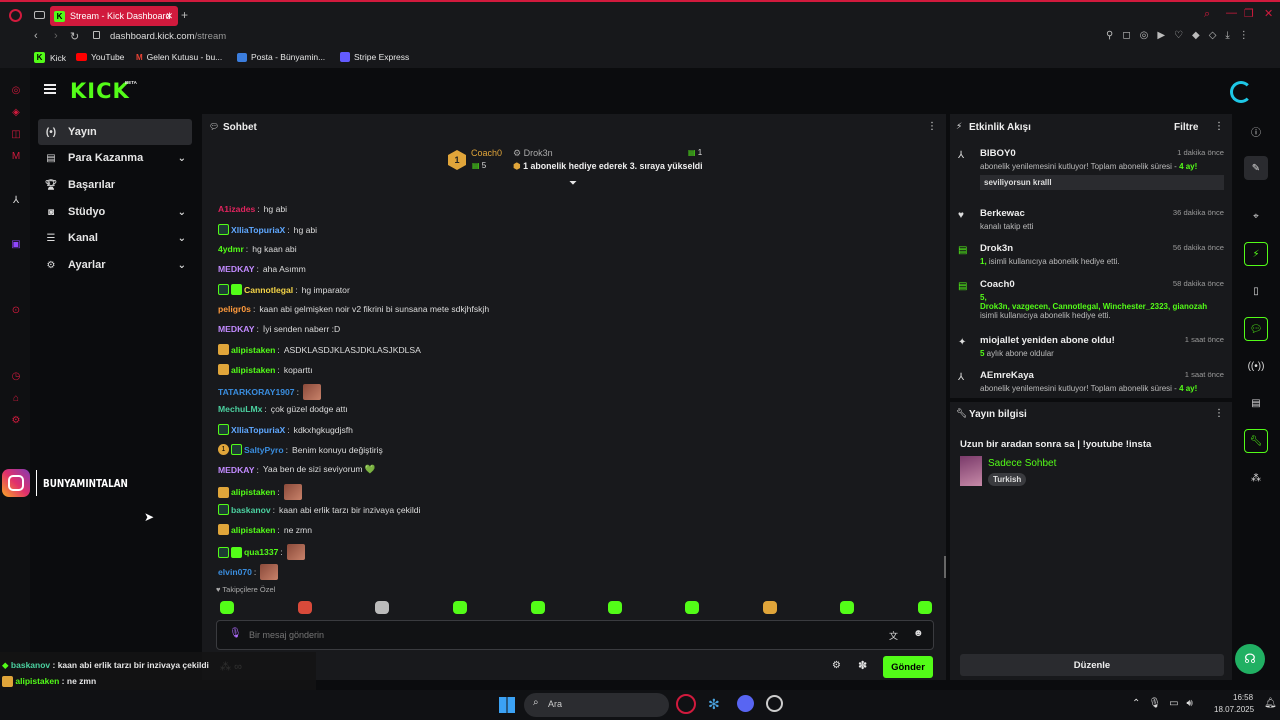 The width and height of the screenshot is (1280, 720). What do you see at coordinates (1250, 659) in the screenshot?
I see `support-chat-button: ☊` at bounding box center [1250, 659].